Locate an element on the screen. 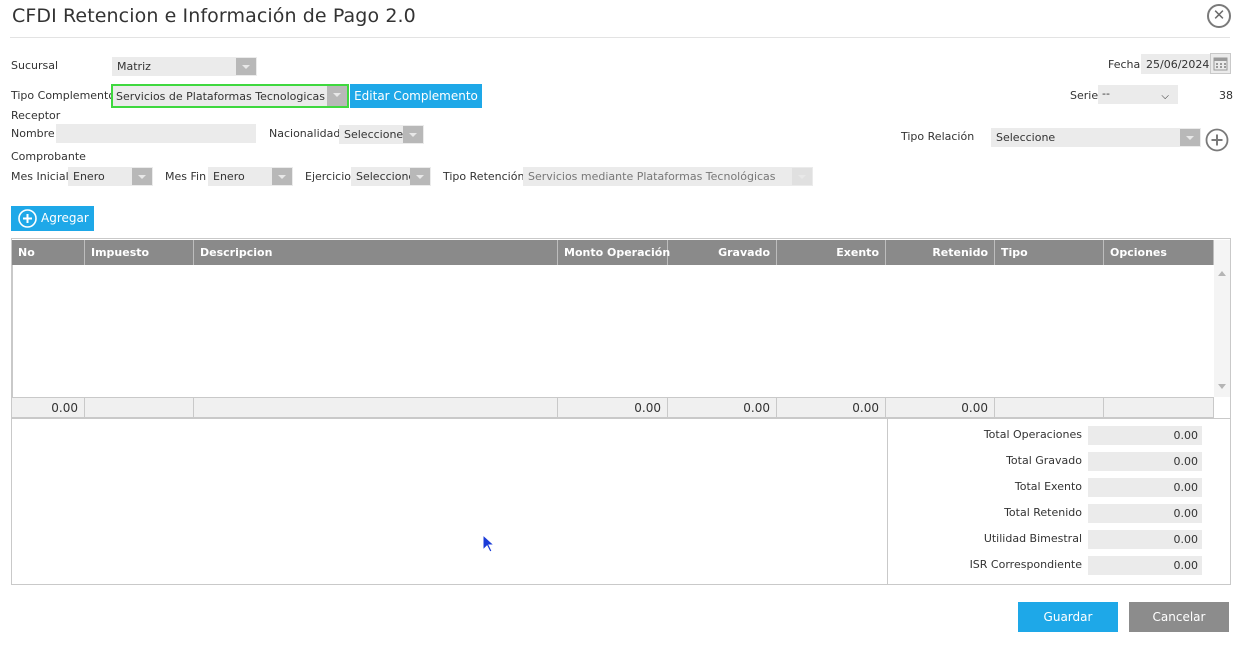 This screenshot has height=647, width=1242. nacionalidad-label: Nacionalidad is located at coordinates (305, 133).